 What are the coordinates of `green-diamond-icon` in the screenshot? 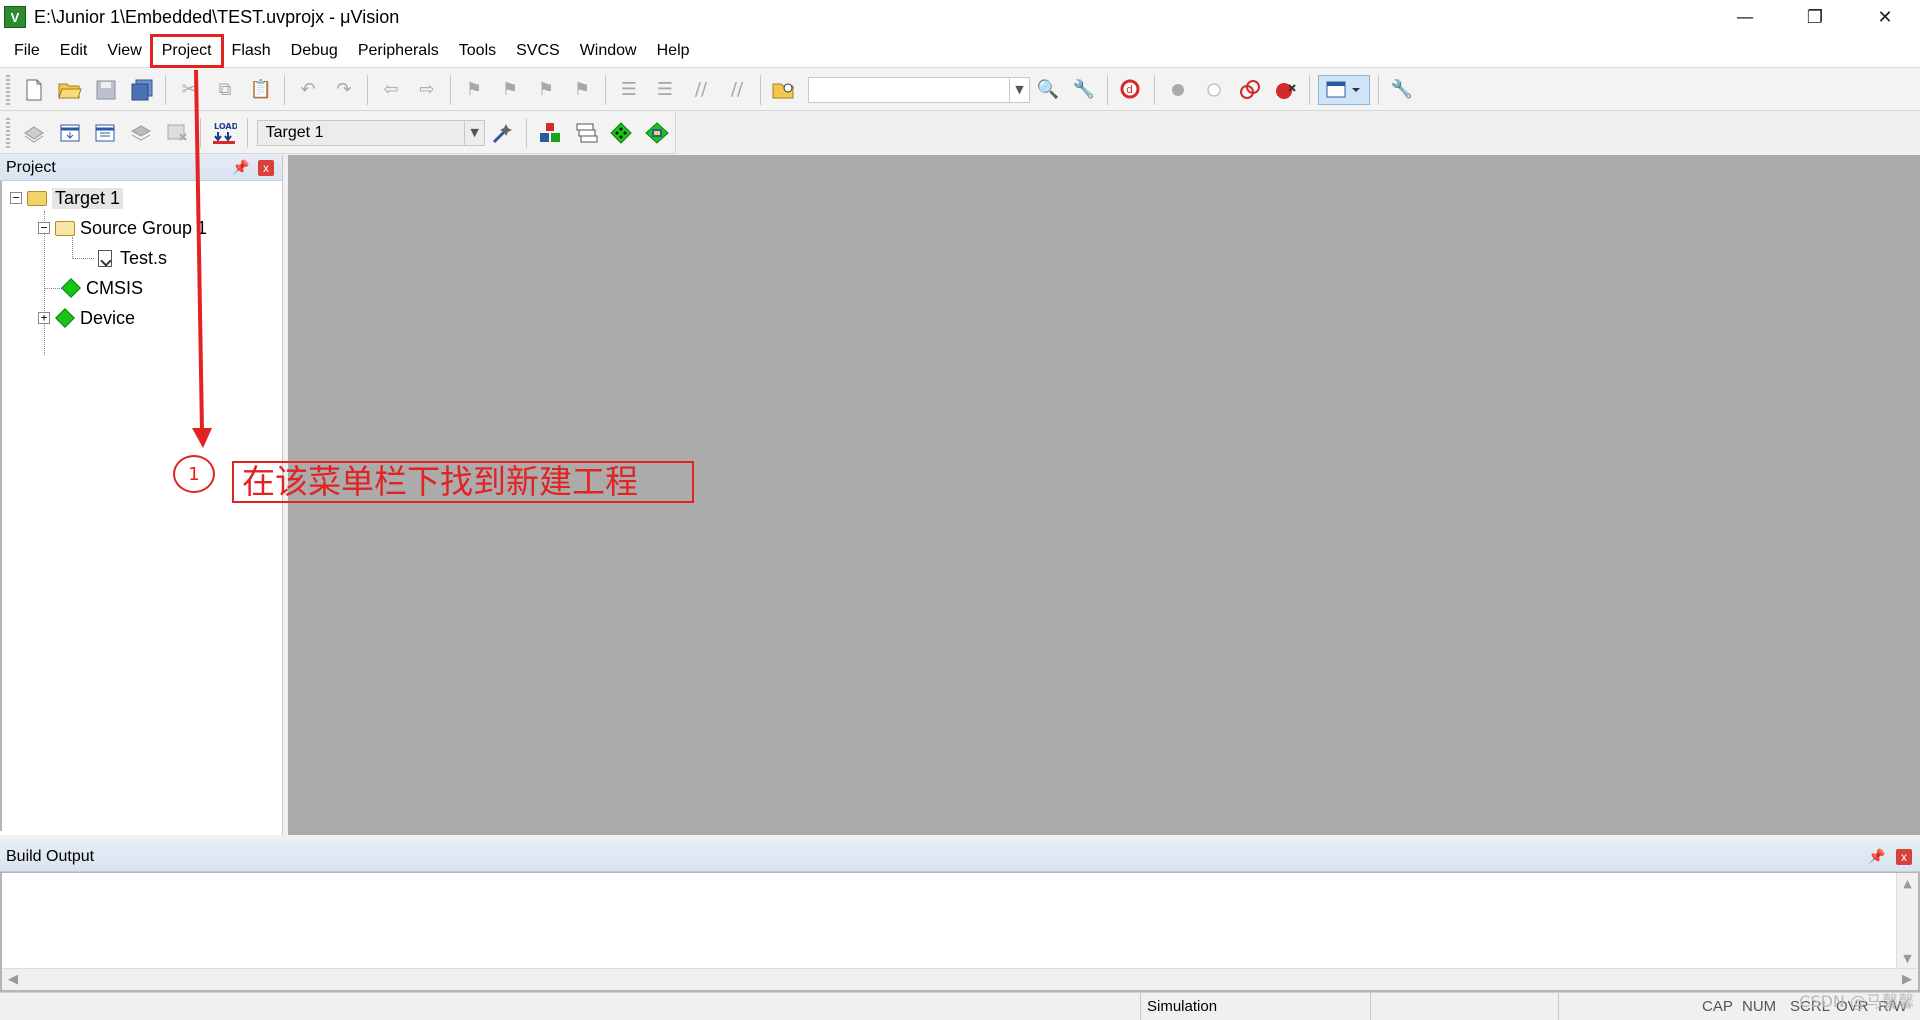 It's located at (65, 318).